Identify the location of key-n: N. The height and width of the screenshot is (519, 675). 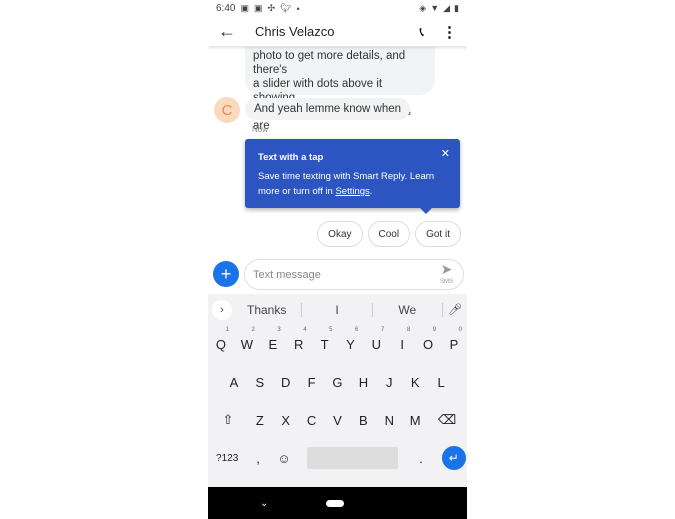
(389, 420).